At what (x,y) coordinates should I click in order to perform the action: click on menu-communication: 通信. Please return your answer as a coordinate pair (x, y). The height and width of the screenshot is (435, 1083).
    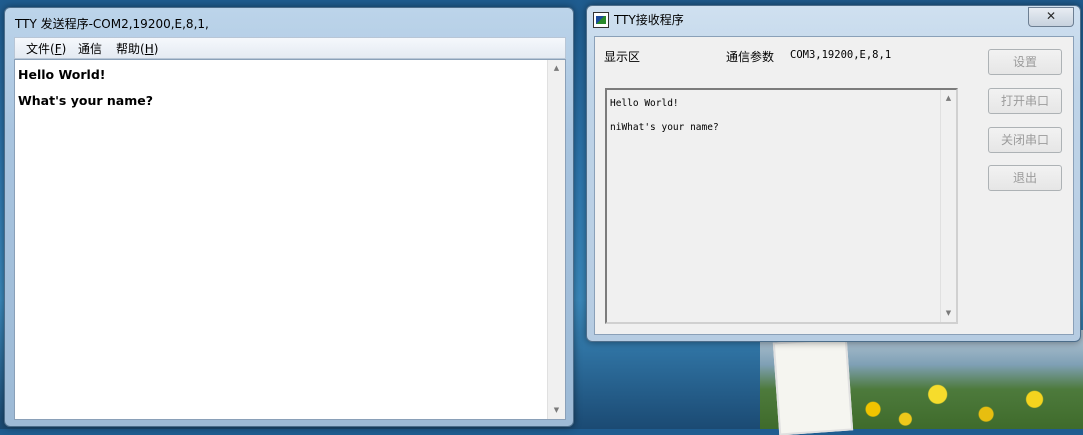
    Looking at the image, I should click on (90, 48).